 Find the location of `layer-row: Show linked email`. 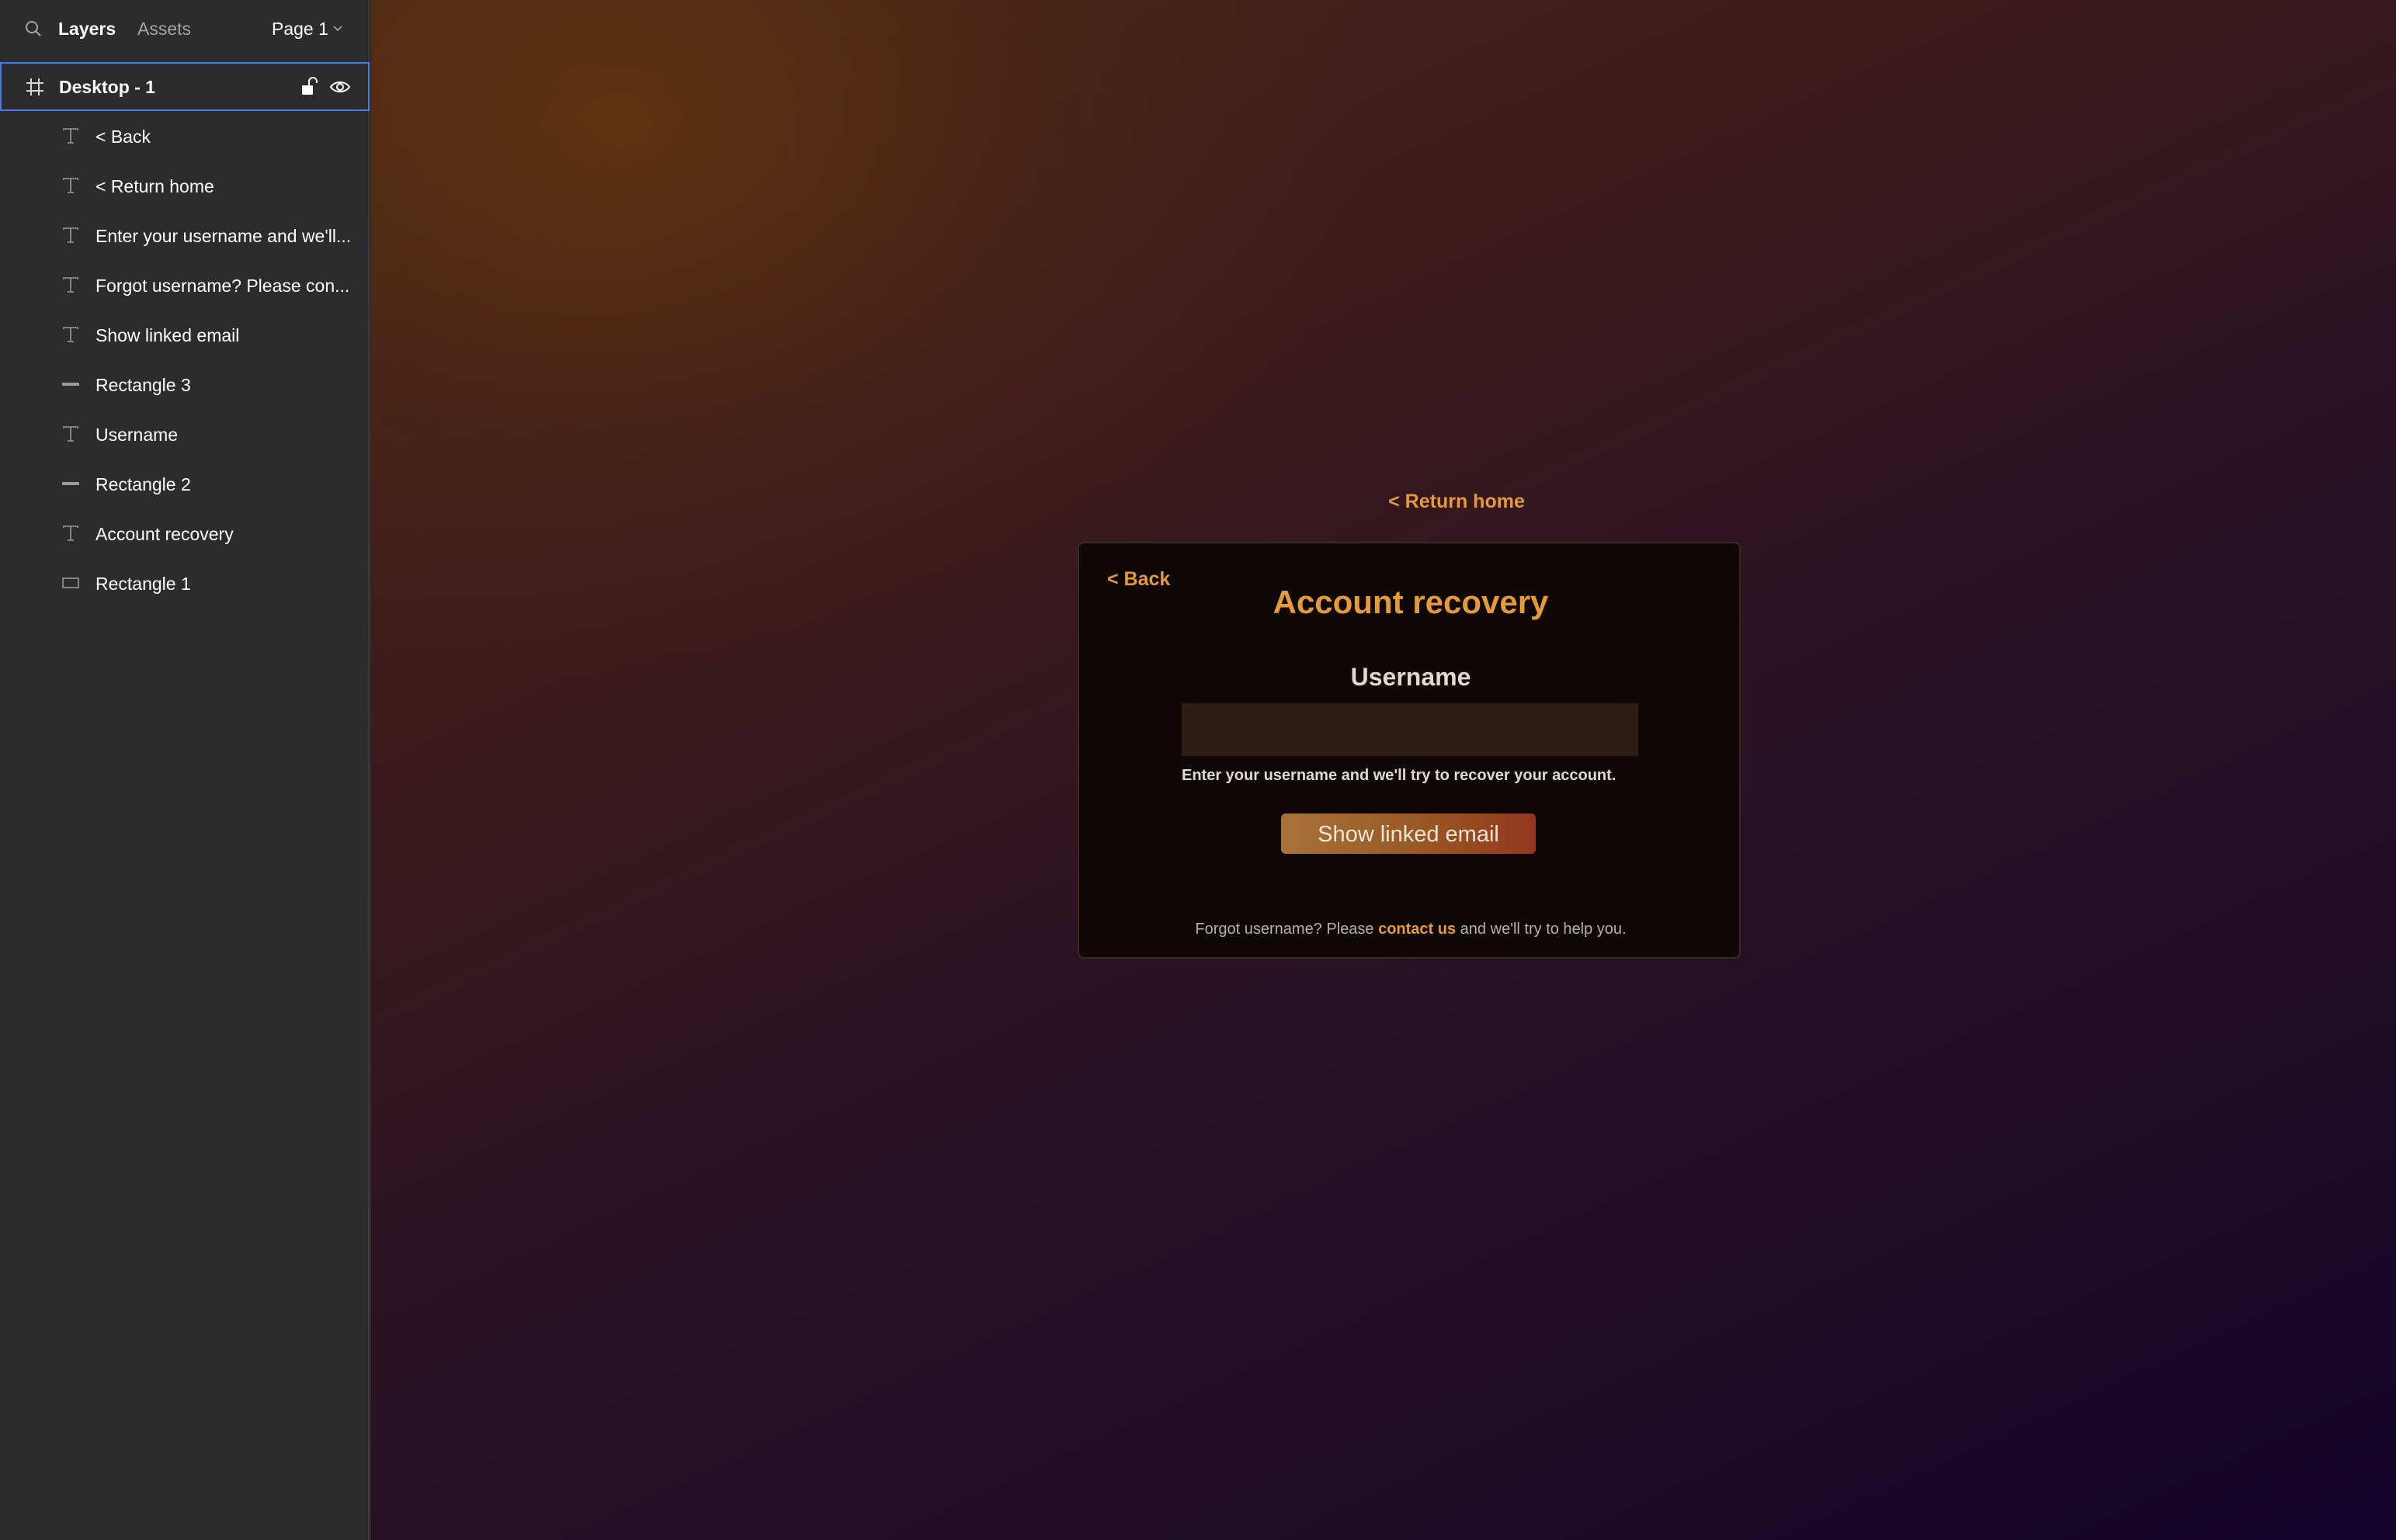

layer-row: Show linked email is located at coordinates (185, 335).